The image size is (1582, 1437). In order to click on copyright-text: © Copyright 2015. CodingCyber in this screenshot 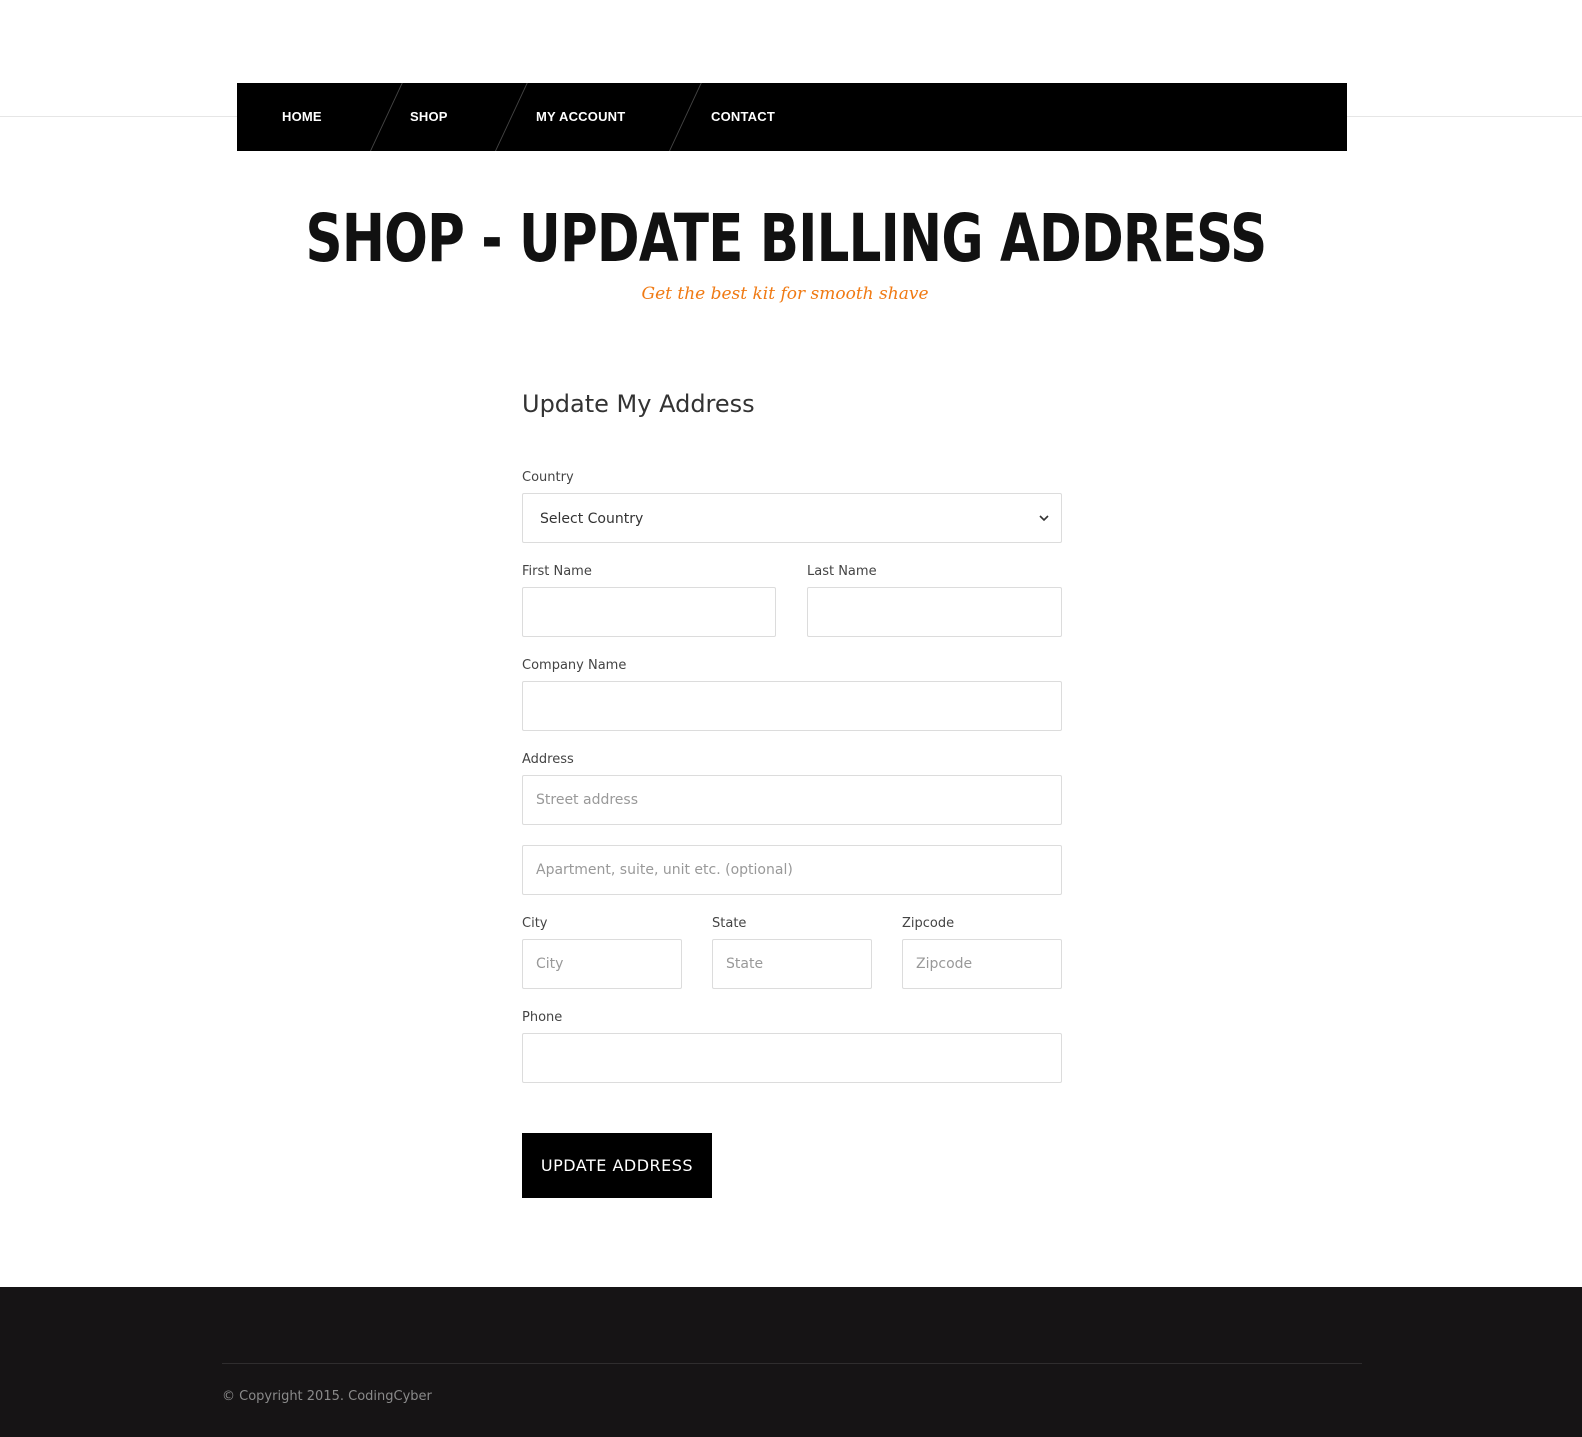, I will do `click(327, 1396)`.